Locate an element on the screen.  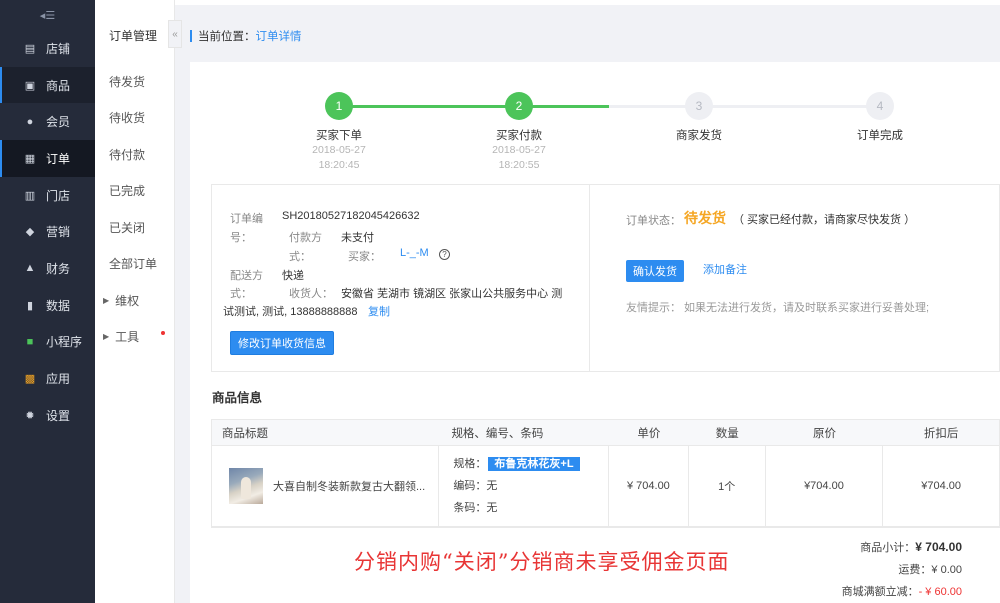
sidebar-item-label: 数据 is located at coordinates (58, 305).